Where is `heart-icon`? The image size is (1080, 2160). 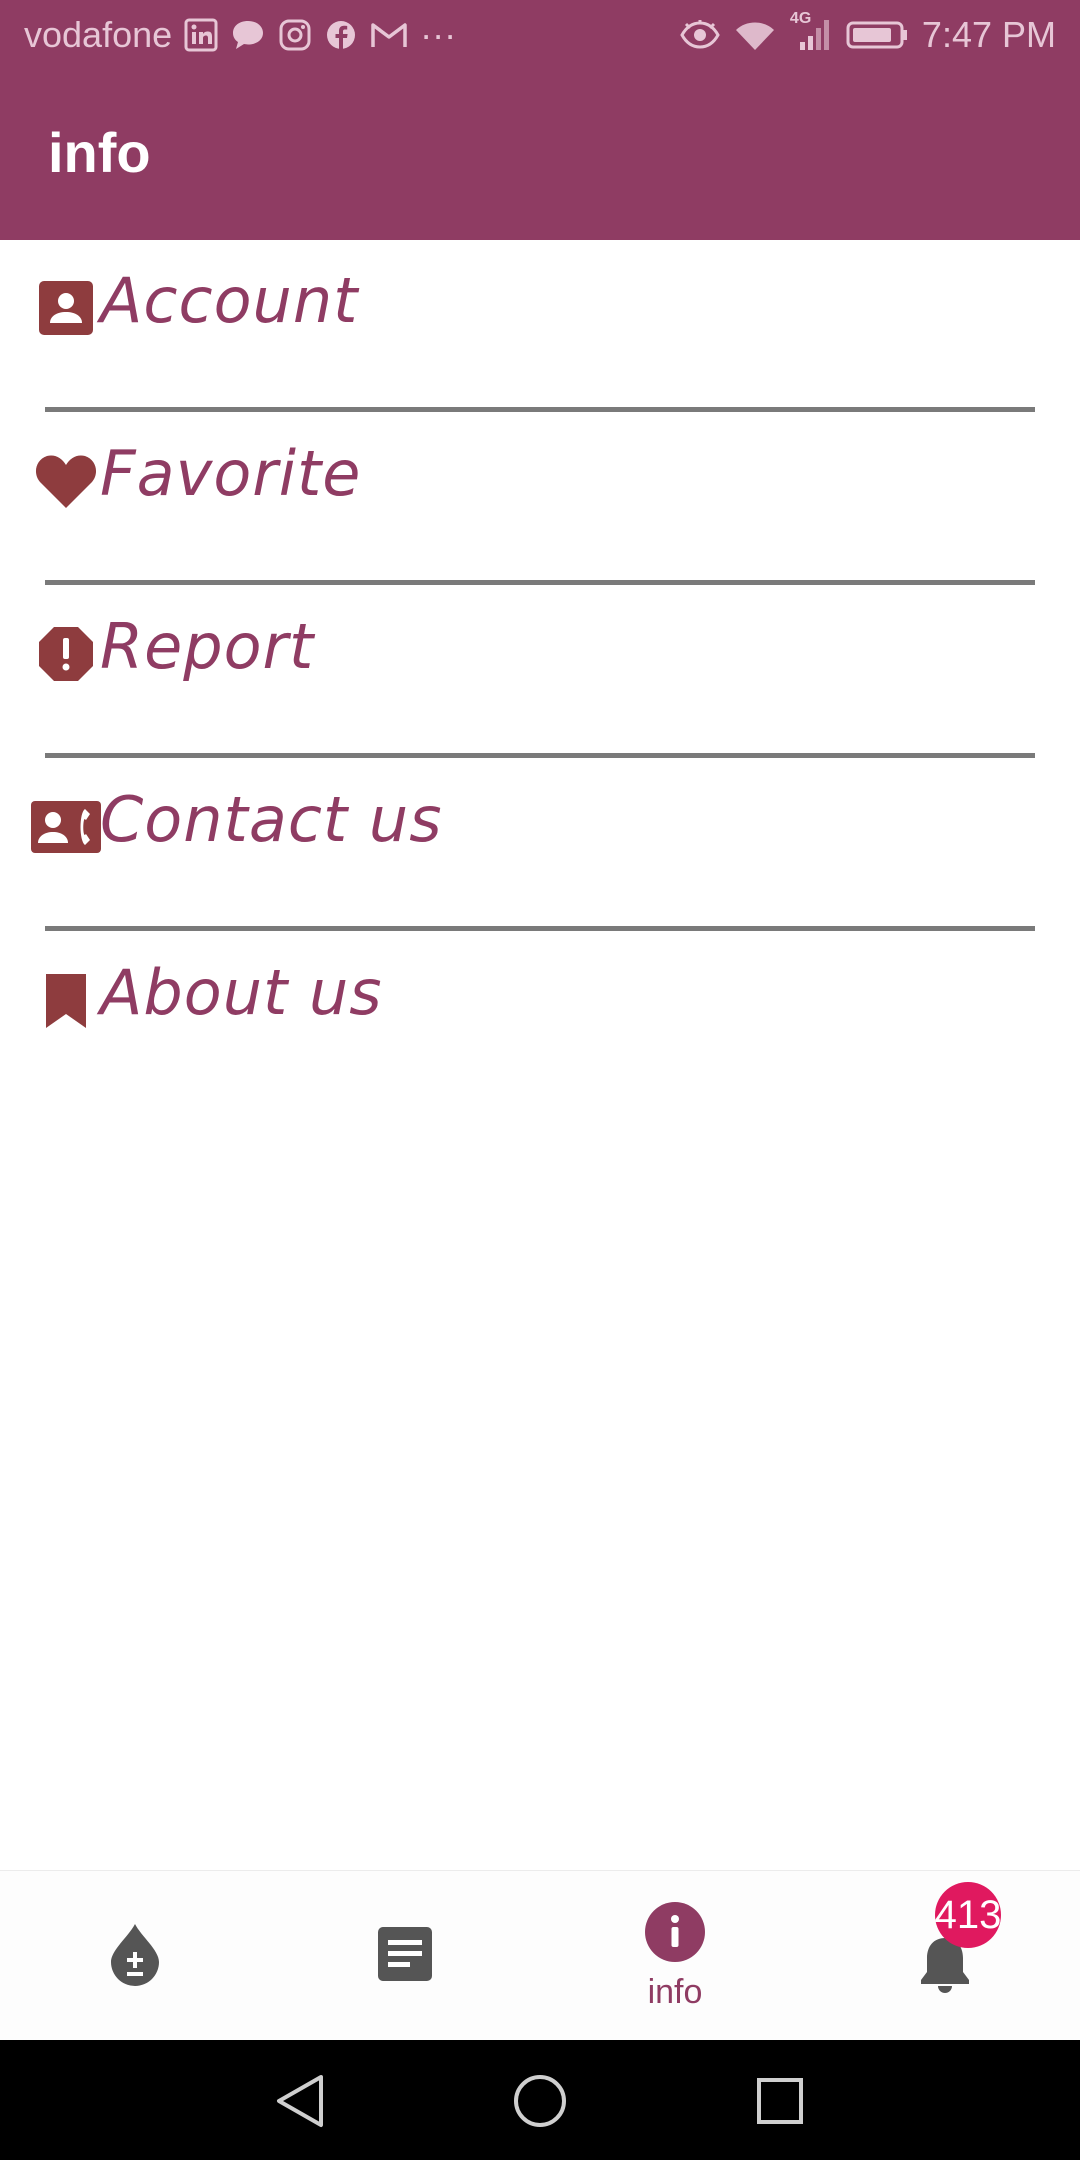
heart-icon is located at coordinates (66, 481).